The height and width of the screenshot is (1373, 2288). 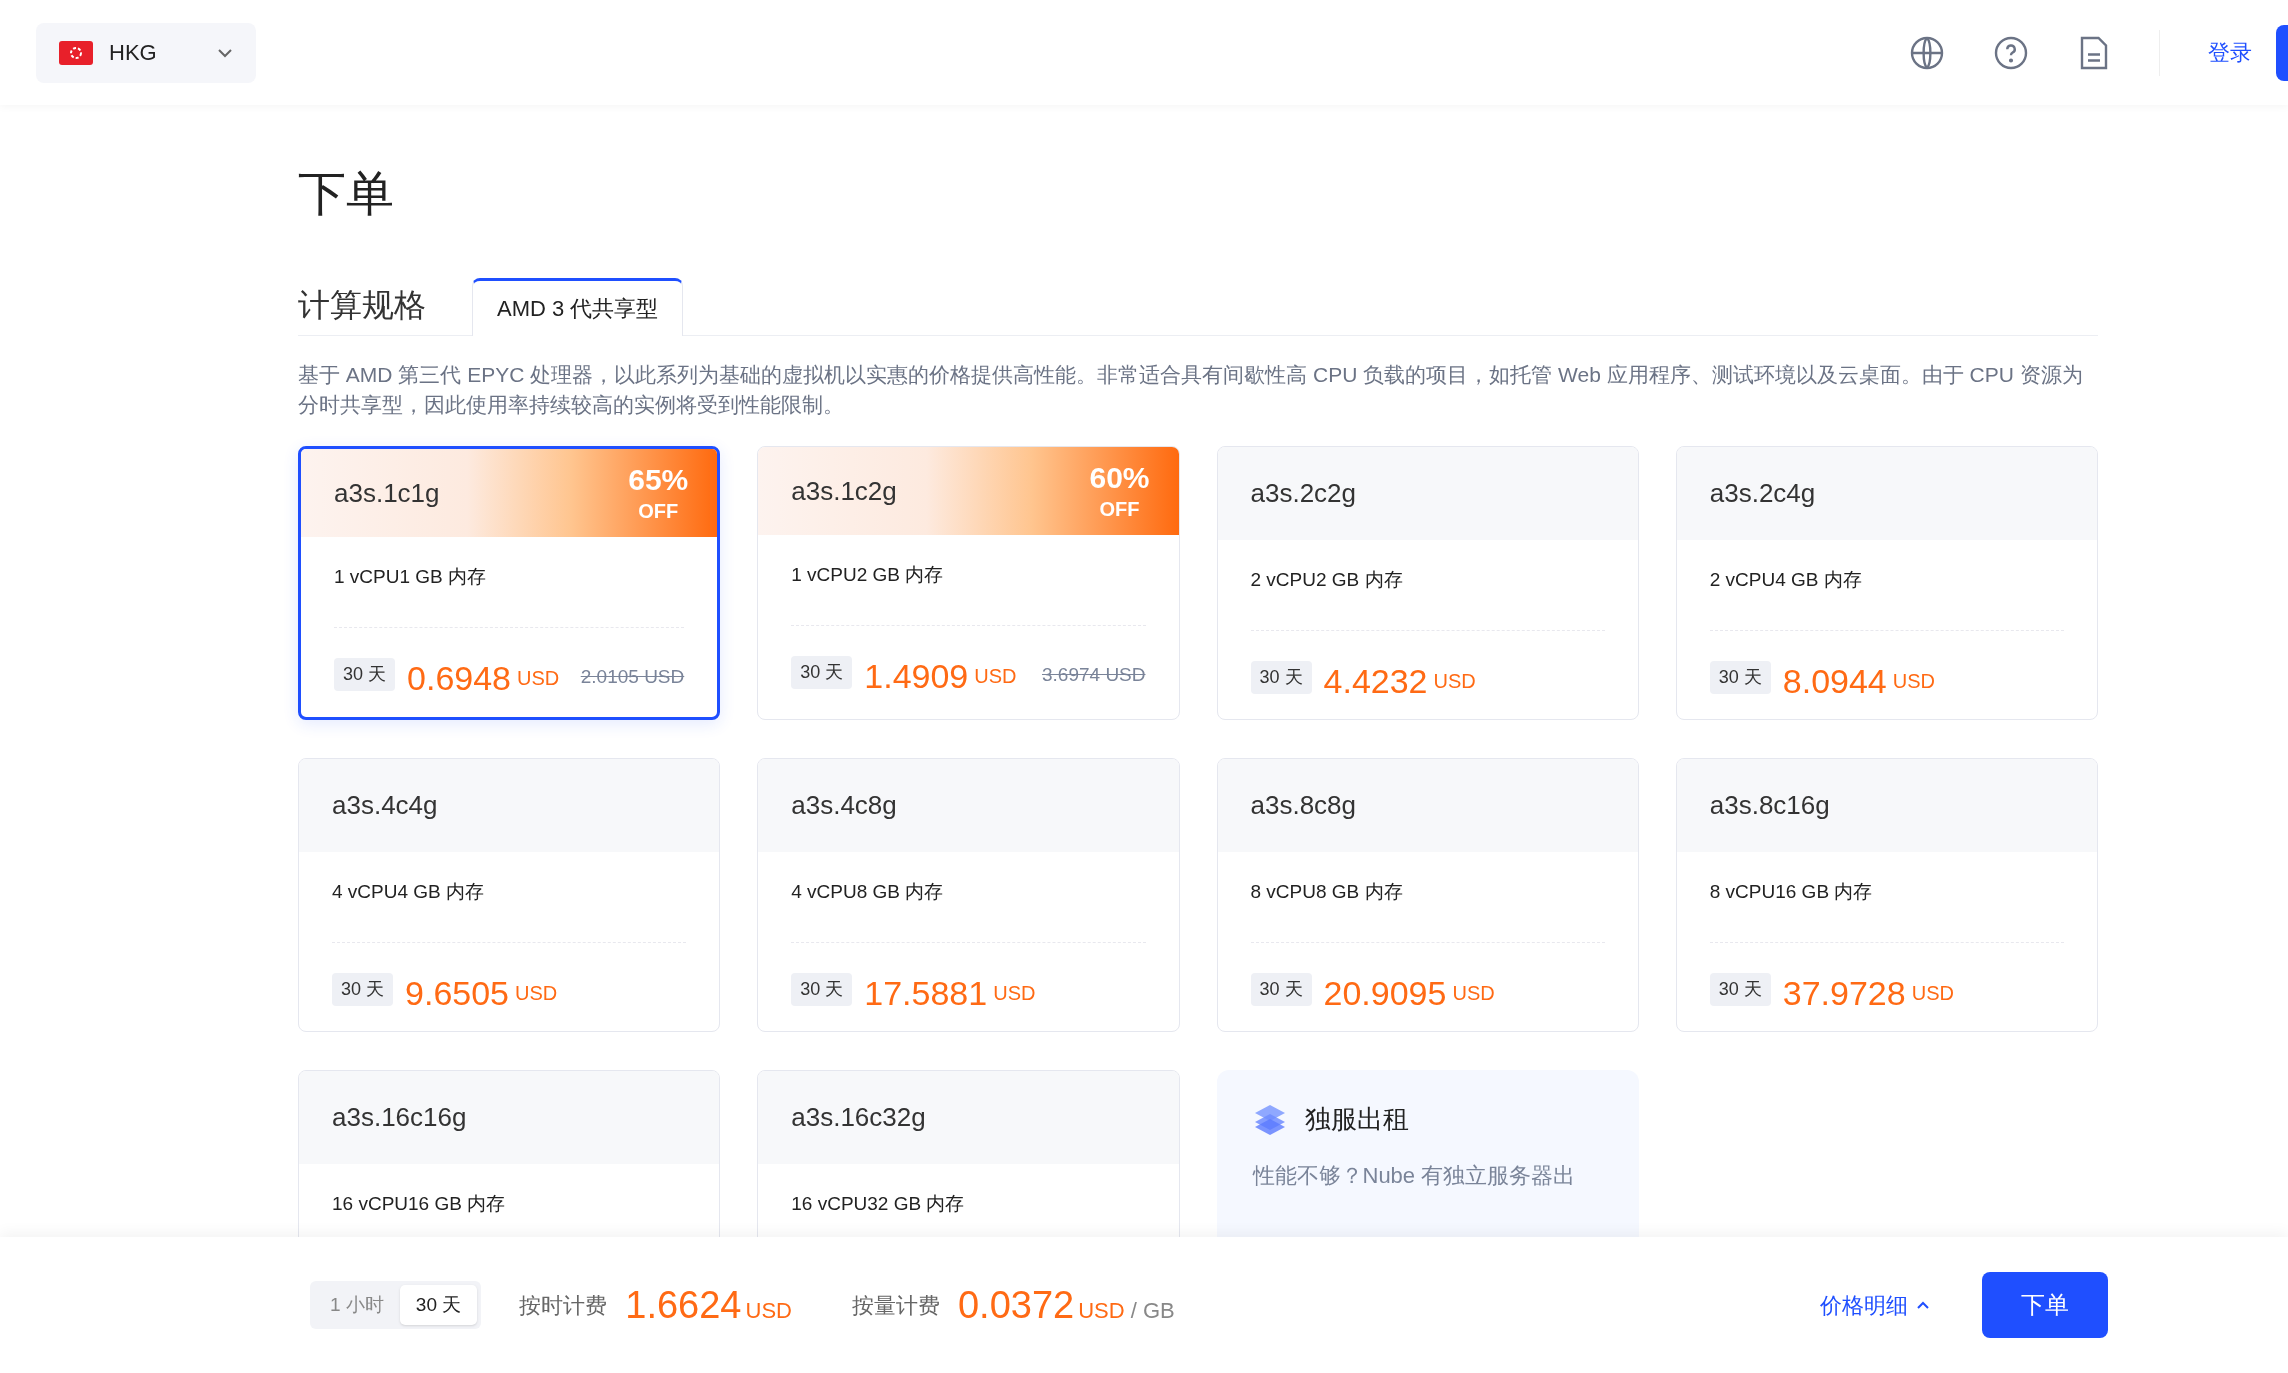 I want to click on plan-spec: 16 vCPU16 GB 内存, so click(x=419, y=1204).